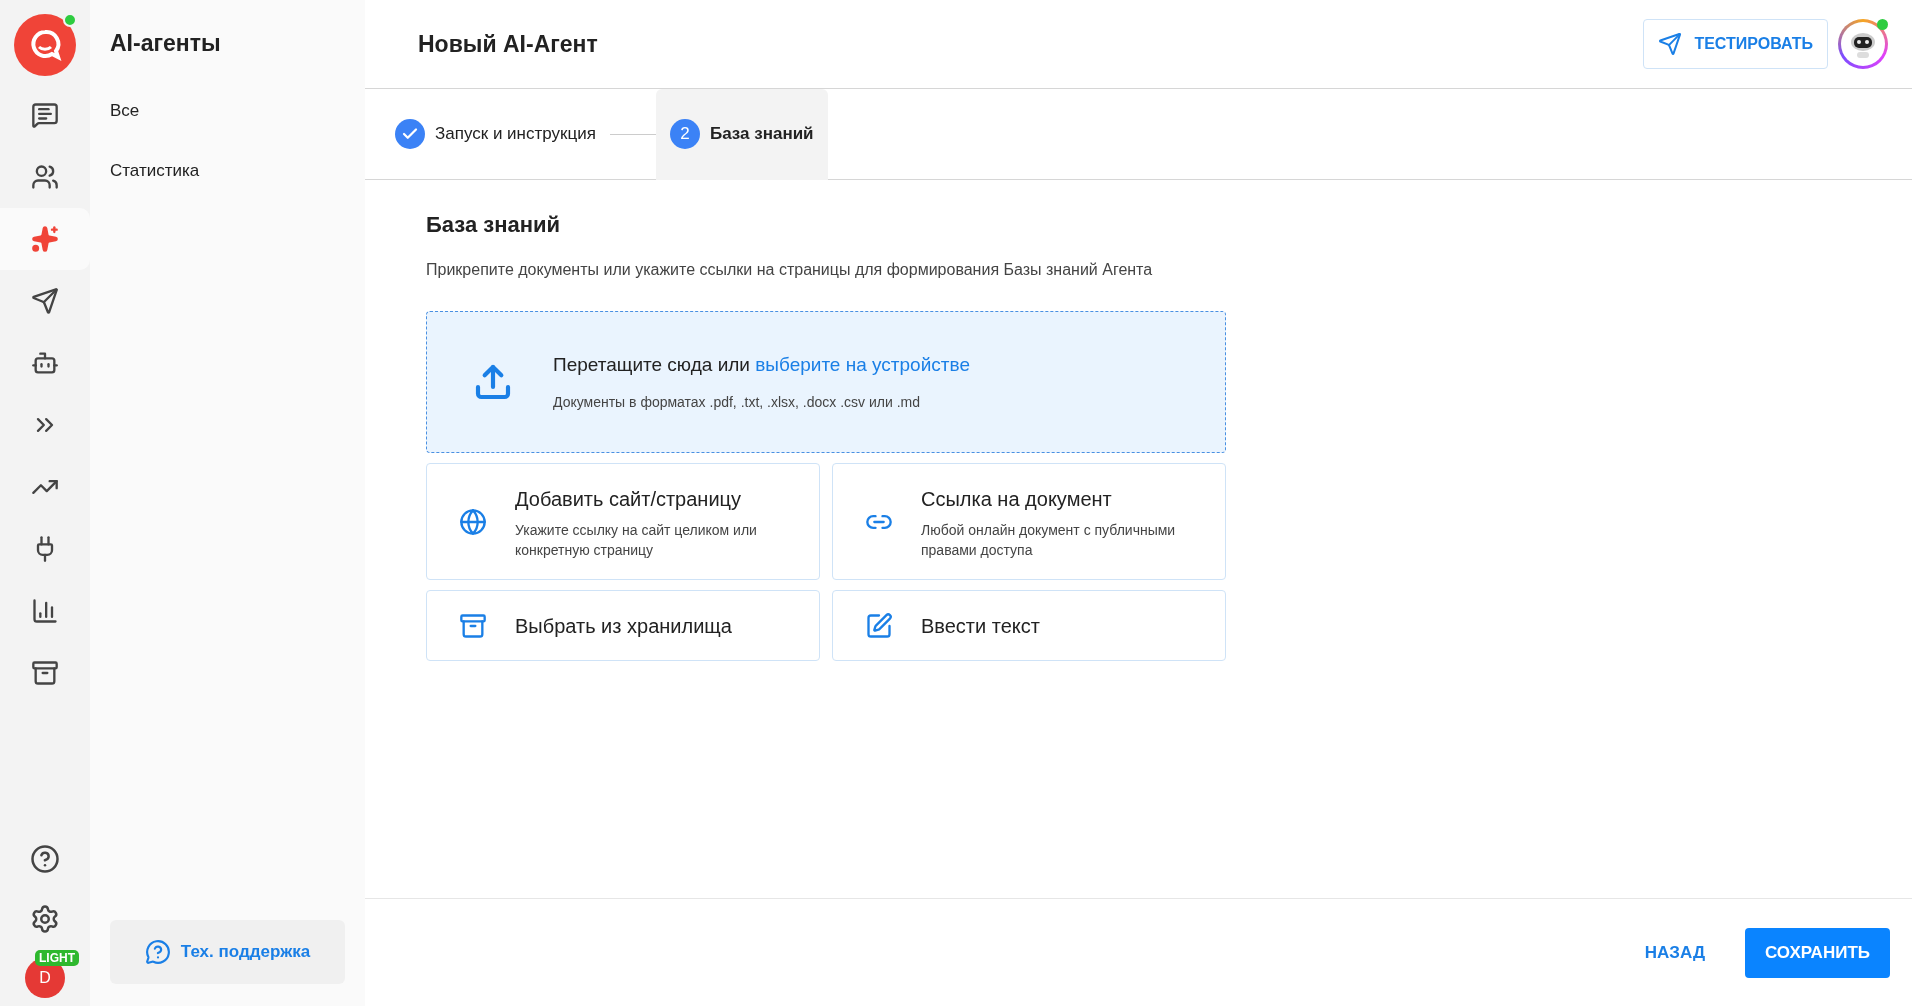 The image size is (1912, 1006). What do you see at coordinates (227, 110) in the screenshot?
I see `sidebar-item: Все` at bounding box center [227, 110].